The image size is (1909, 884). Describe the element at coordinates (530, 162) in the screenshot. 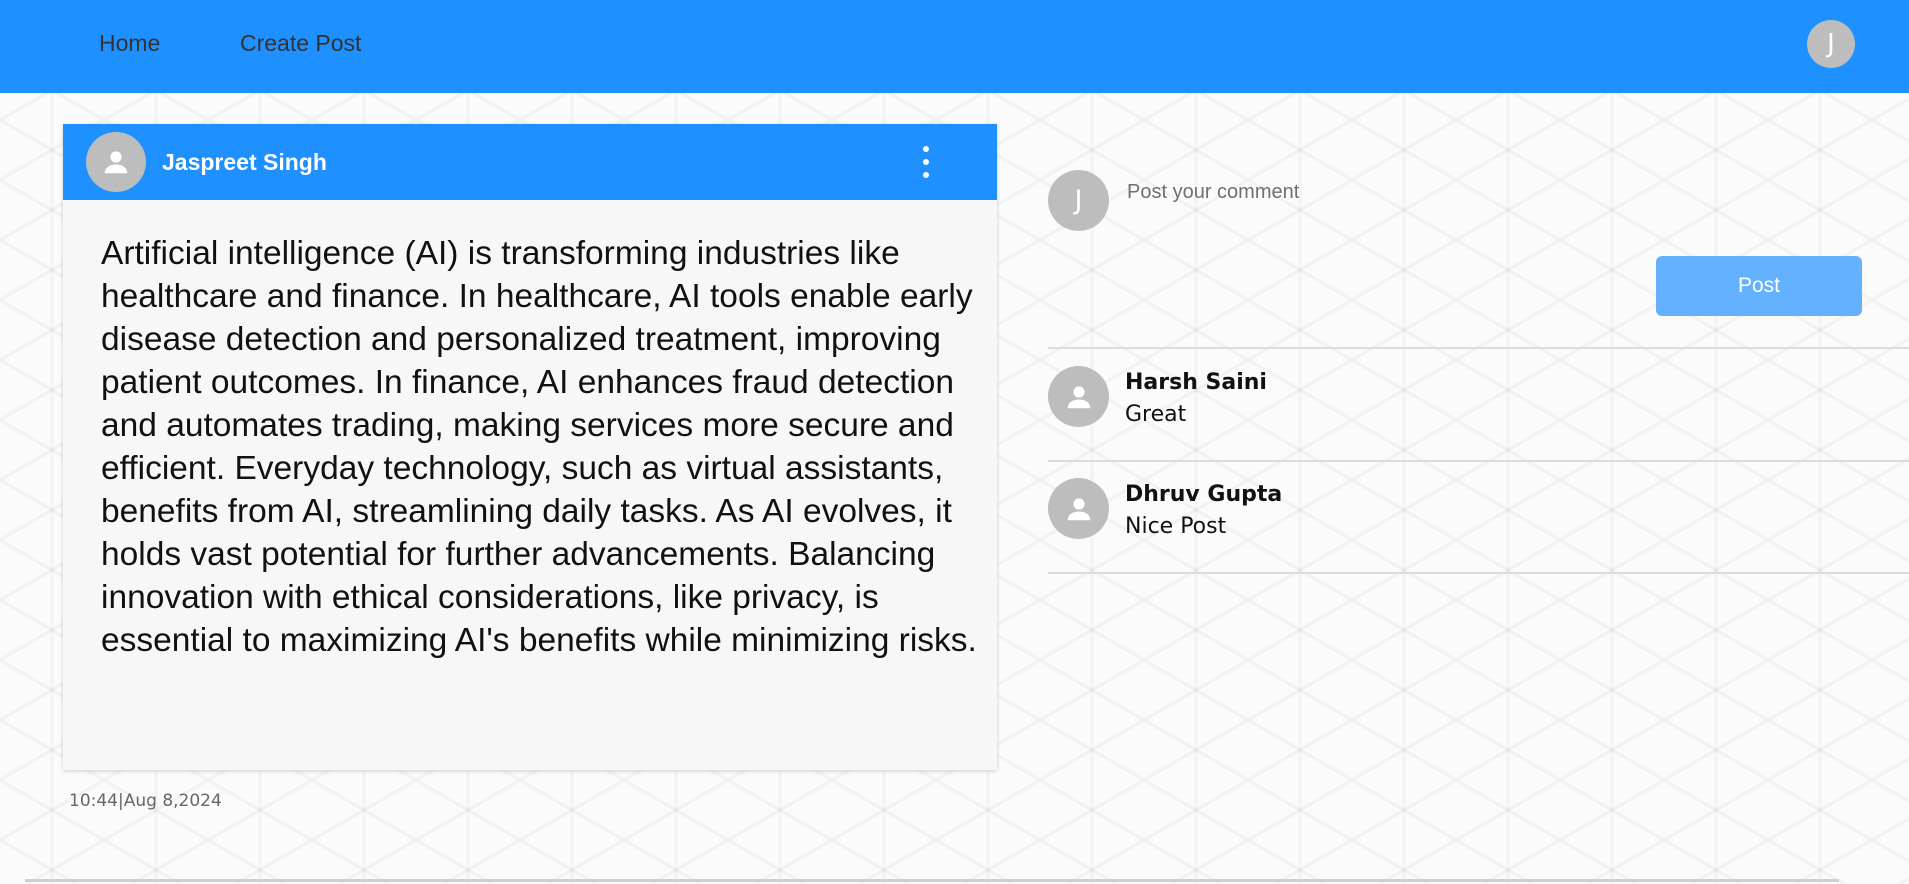

I see `post-header: Jaspreet Singh` at that location.